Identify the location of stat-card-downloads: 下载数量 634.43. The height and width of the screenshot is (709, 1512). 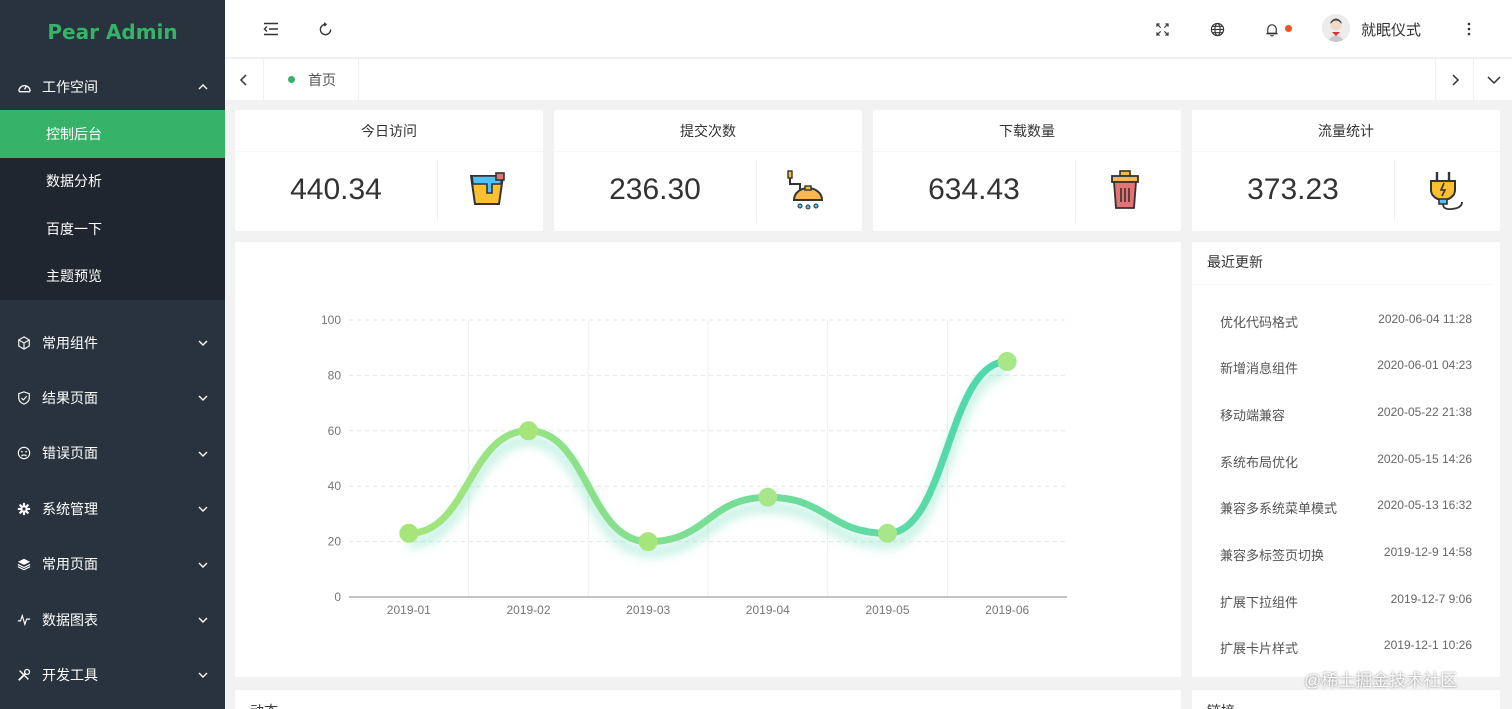
(1027, 170).